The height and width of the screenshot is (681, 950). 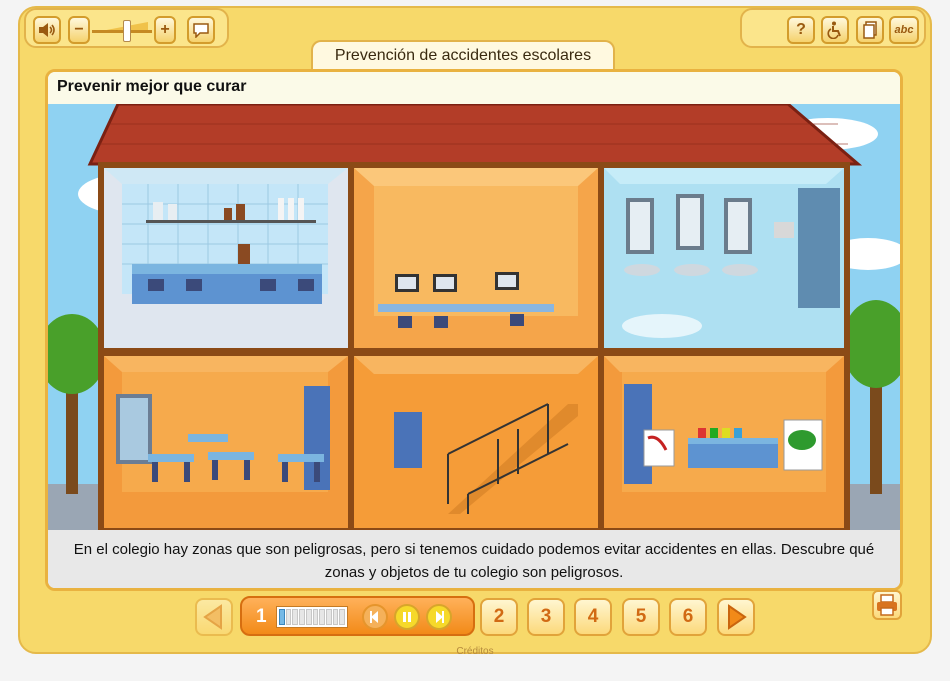 I want to click on forward-icon, so click(x=440, y=617).